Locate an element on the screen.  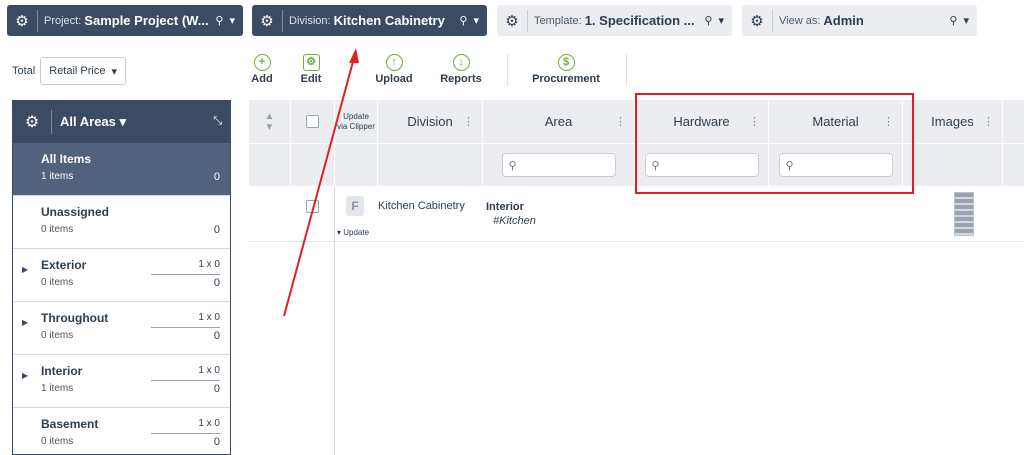
total-dropdown: Retail Price ▾ is located at coordinates (83, 71).